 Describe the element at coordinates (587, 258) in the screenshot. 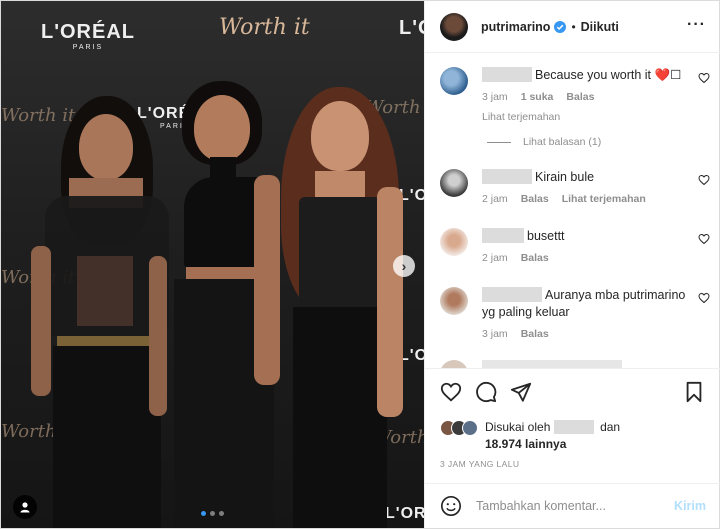

I see `comment-meta: 2 jam Balas` at that location.